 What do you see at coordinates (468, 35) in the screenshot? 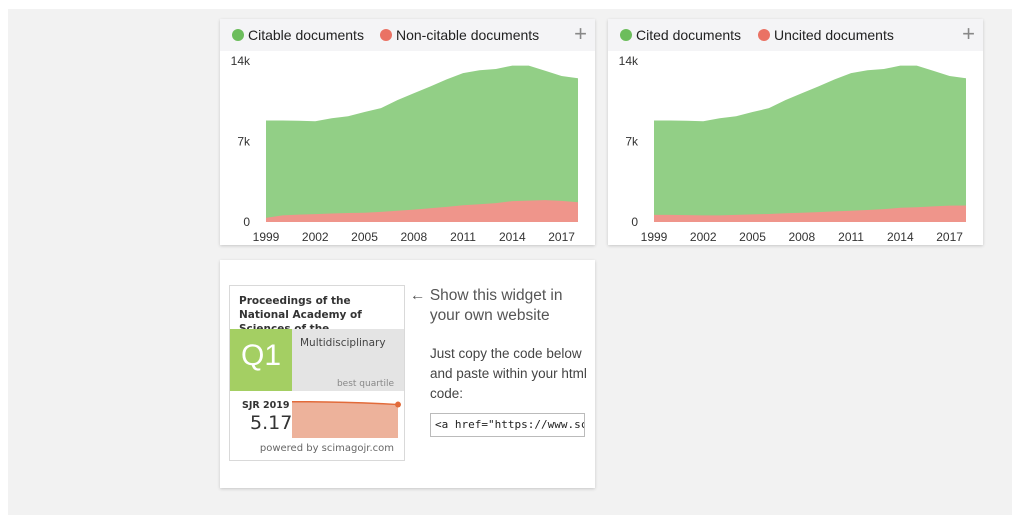
I see `legend-label: Non-citable documents` at bounding box center [468, 35].